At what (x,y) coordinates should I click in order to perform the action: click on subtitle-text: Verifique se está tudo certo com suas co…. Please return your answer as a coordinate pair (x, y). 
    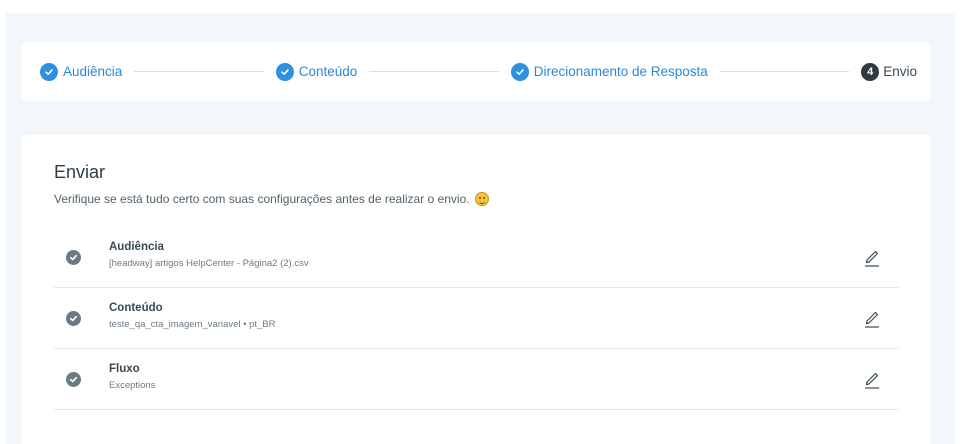
    Looking at the image, I should click on (262, 199).